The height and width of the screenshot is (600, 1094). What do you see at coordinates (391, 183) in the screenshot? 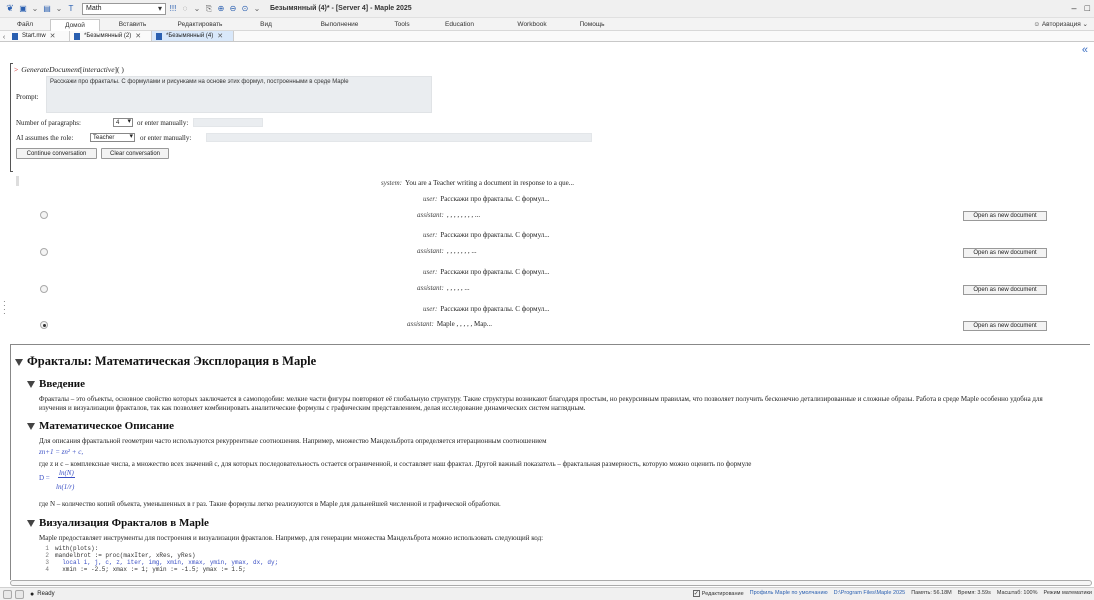
I see `system-role-label: system:` at bounding box center [391, 183].